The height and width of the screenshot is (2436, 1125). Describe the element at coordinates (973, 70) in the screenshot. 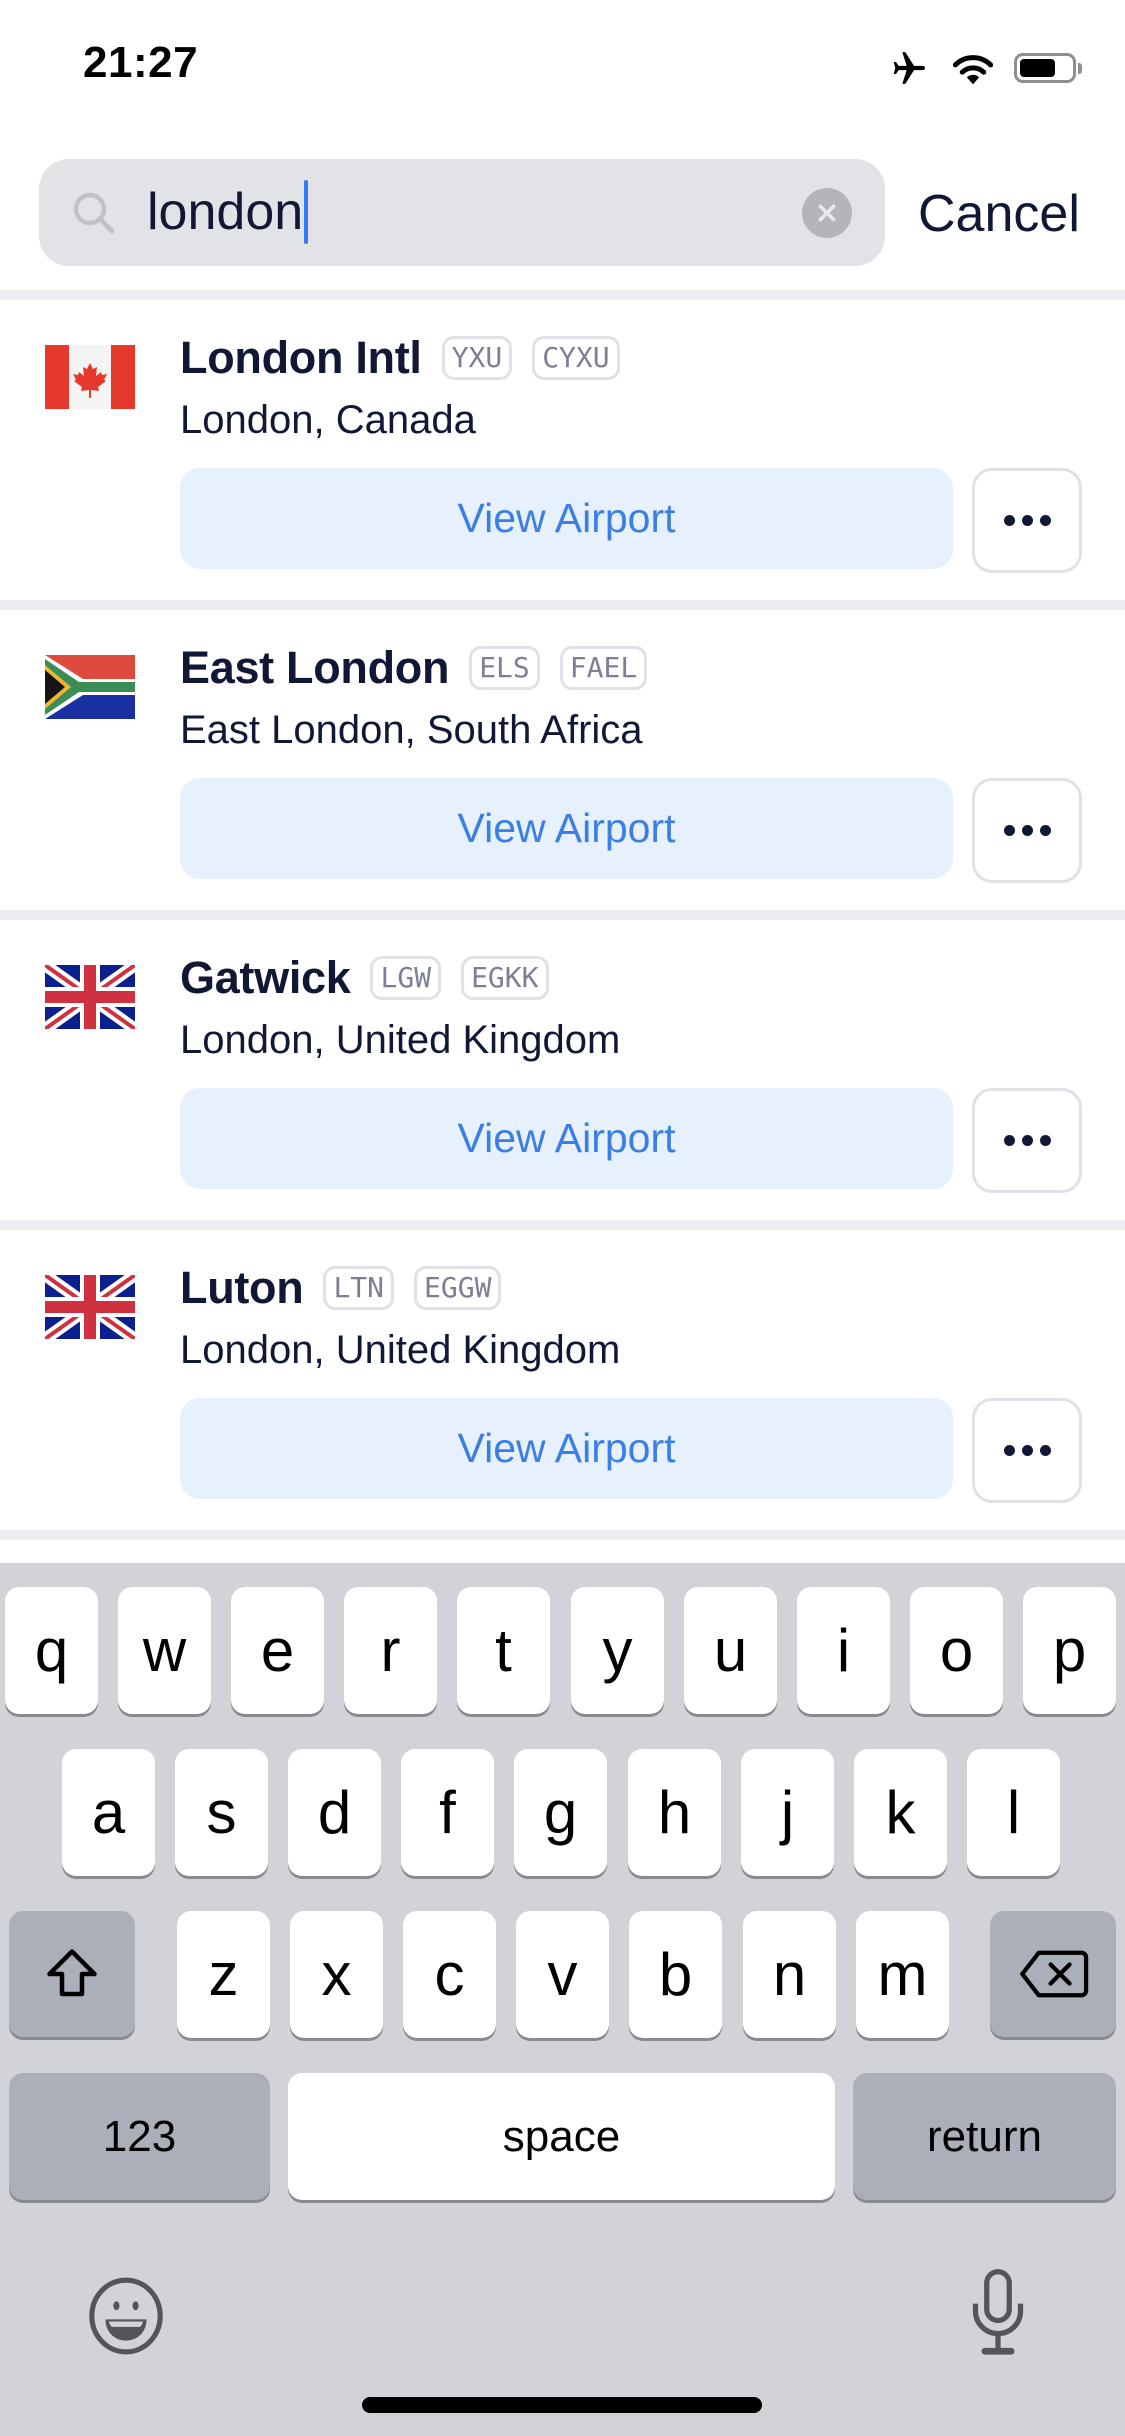

I see `wifi-icon` at that location.